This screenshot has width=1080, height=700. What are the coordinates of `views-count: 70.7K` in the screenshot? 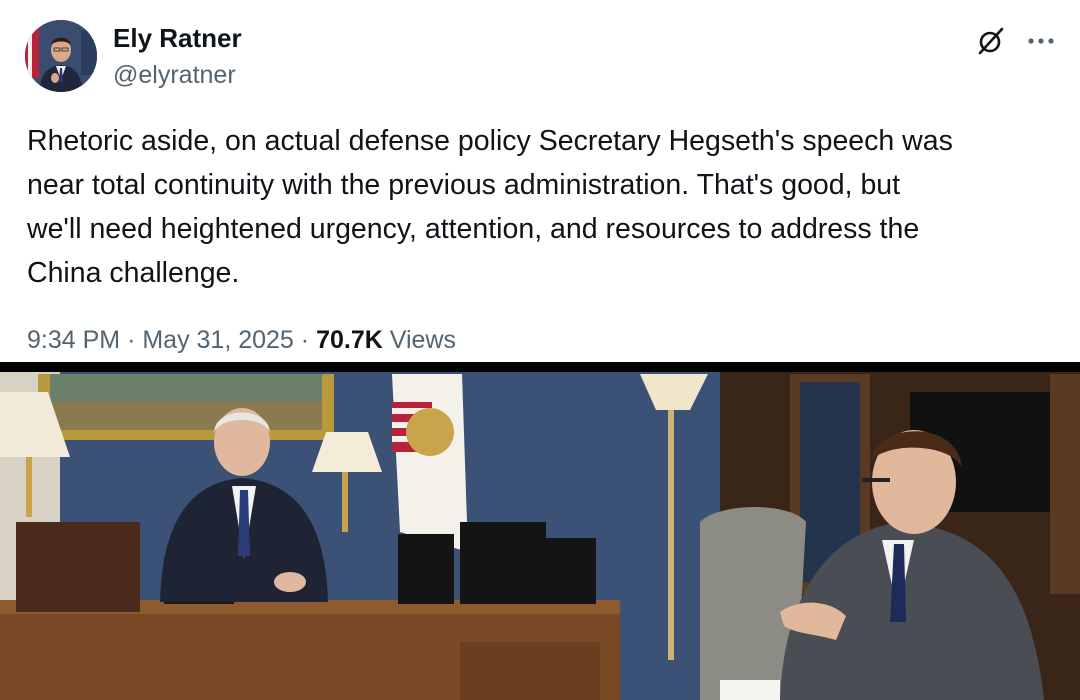 It's located at (349, 340).